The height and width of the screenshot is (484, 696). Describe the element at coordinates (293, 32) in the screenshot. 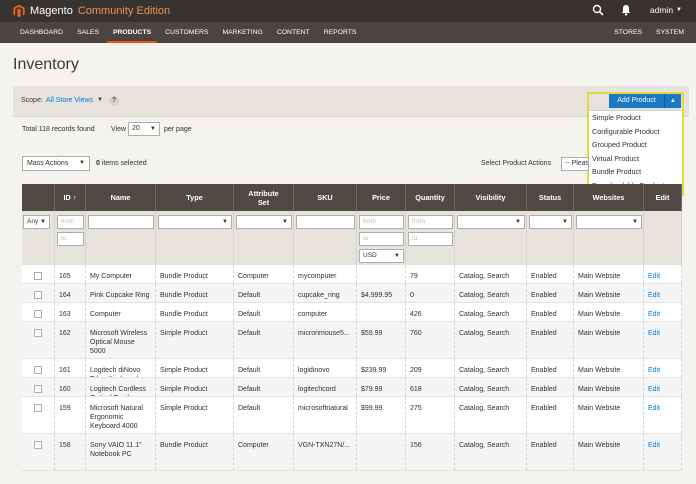

I see `nav-content: CONTENT` at that location.